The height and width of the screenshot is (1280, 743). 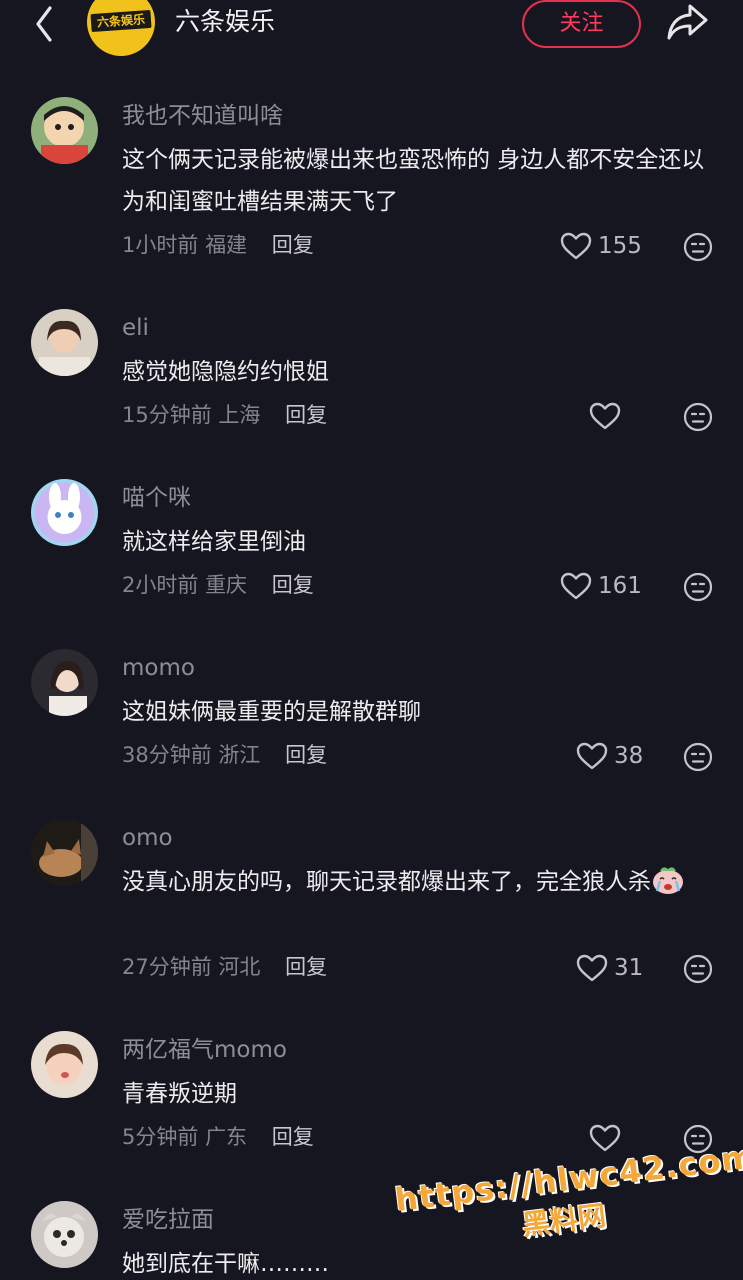 I want to click on comment-meta: 2小时前 重庆 回复, so click(x=218, y=585).